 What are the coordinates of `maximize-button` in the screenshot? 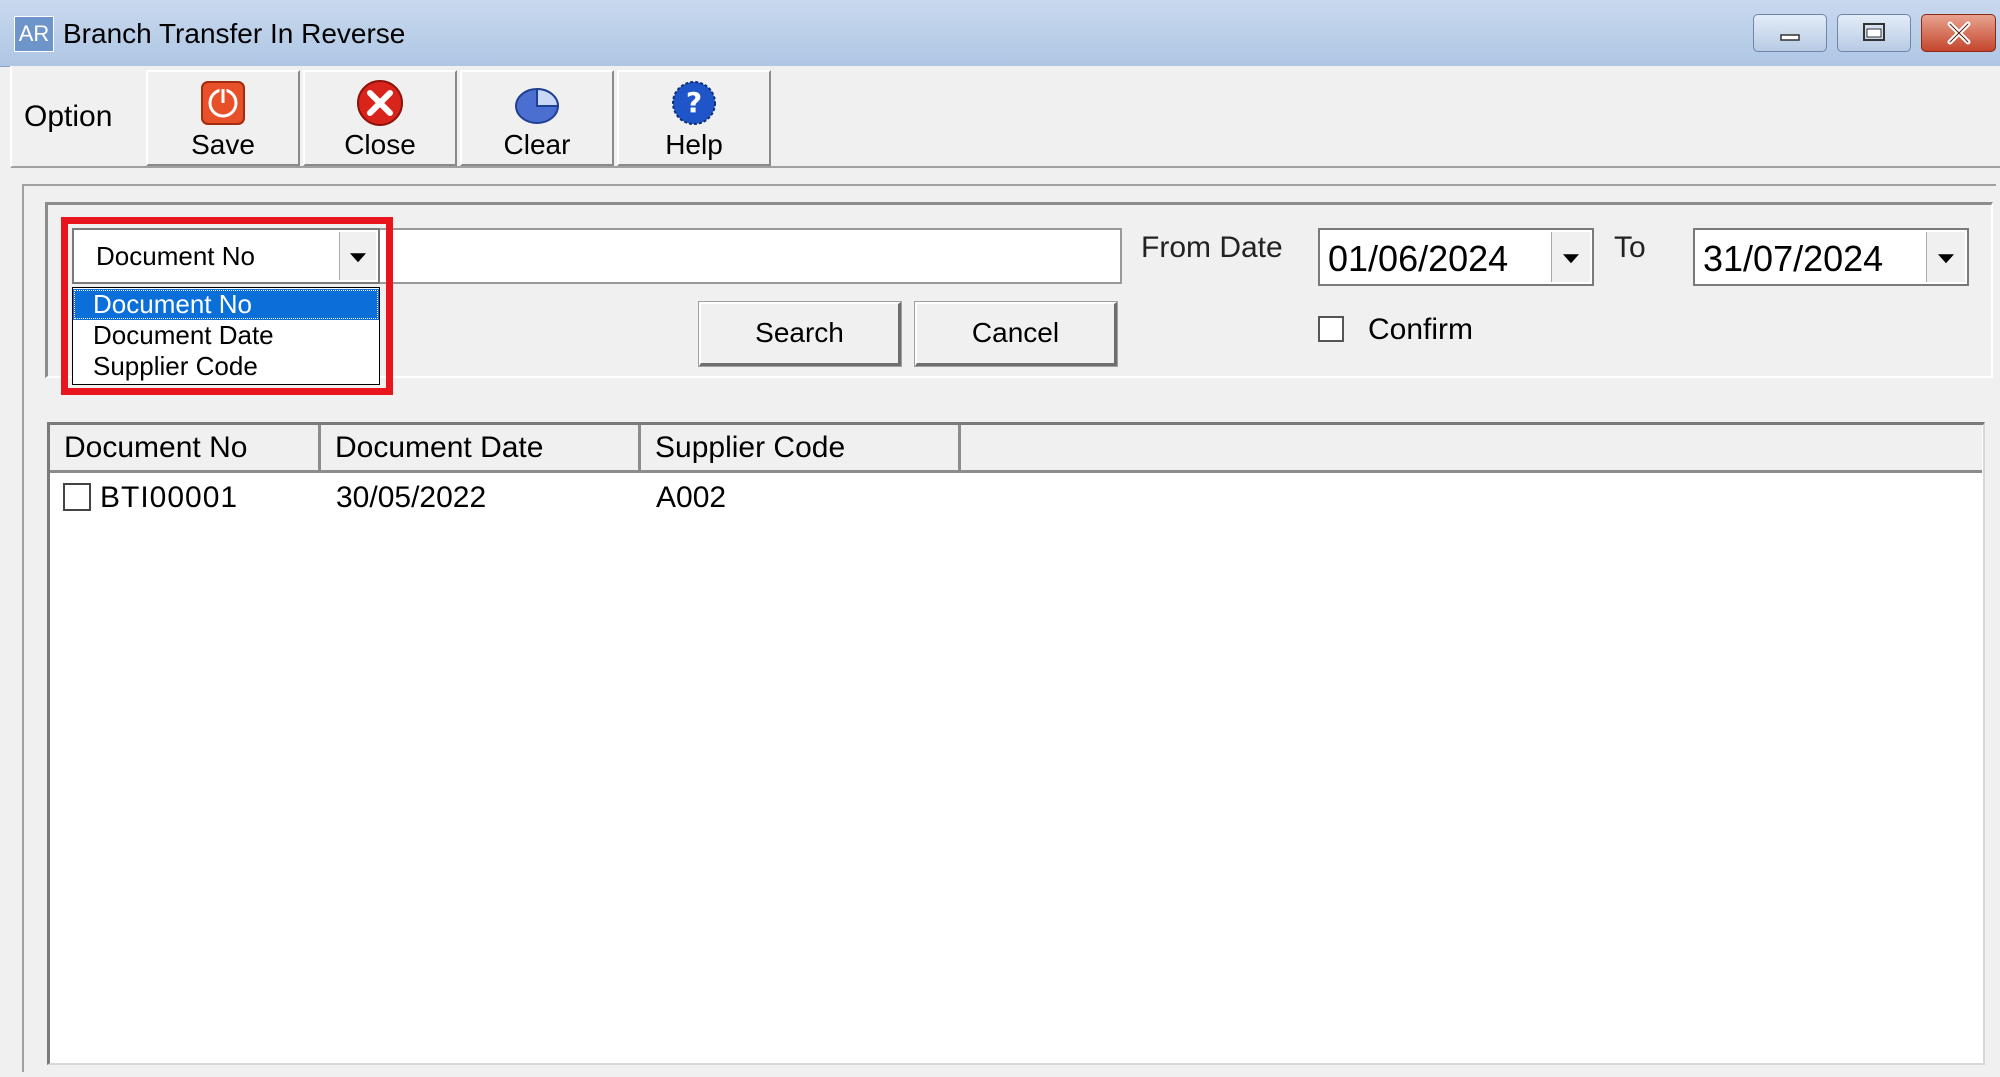 It's located at (1874, 33).